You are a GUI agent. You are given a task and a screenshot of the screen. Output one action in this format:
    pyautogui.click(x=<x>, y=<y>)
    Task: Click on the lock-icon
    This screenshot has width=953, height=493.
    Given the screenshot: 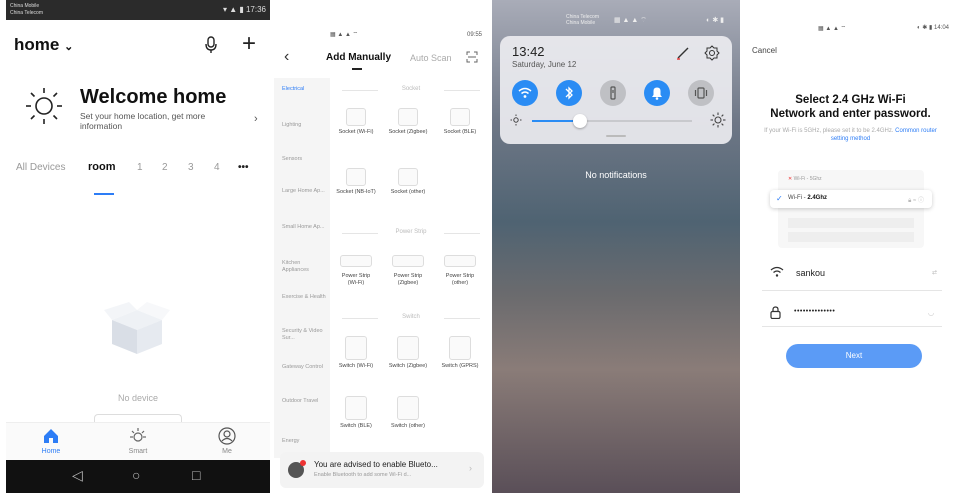 What is the action you would take?
    pyautogui.click(x=775, y=312)
    